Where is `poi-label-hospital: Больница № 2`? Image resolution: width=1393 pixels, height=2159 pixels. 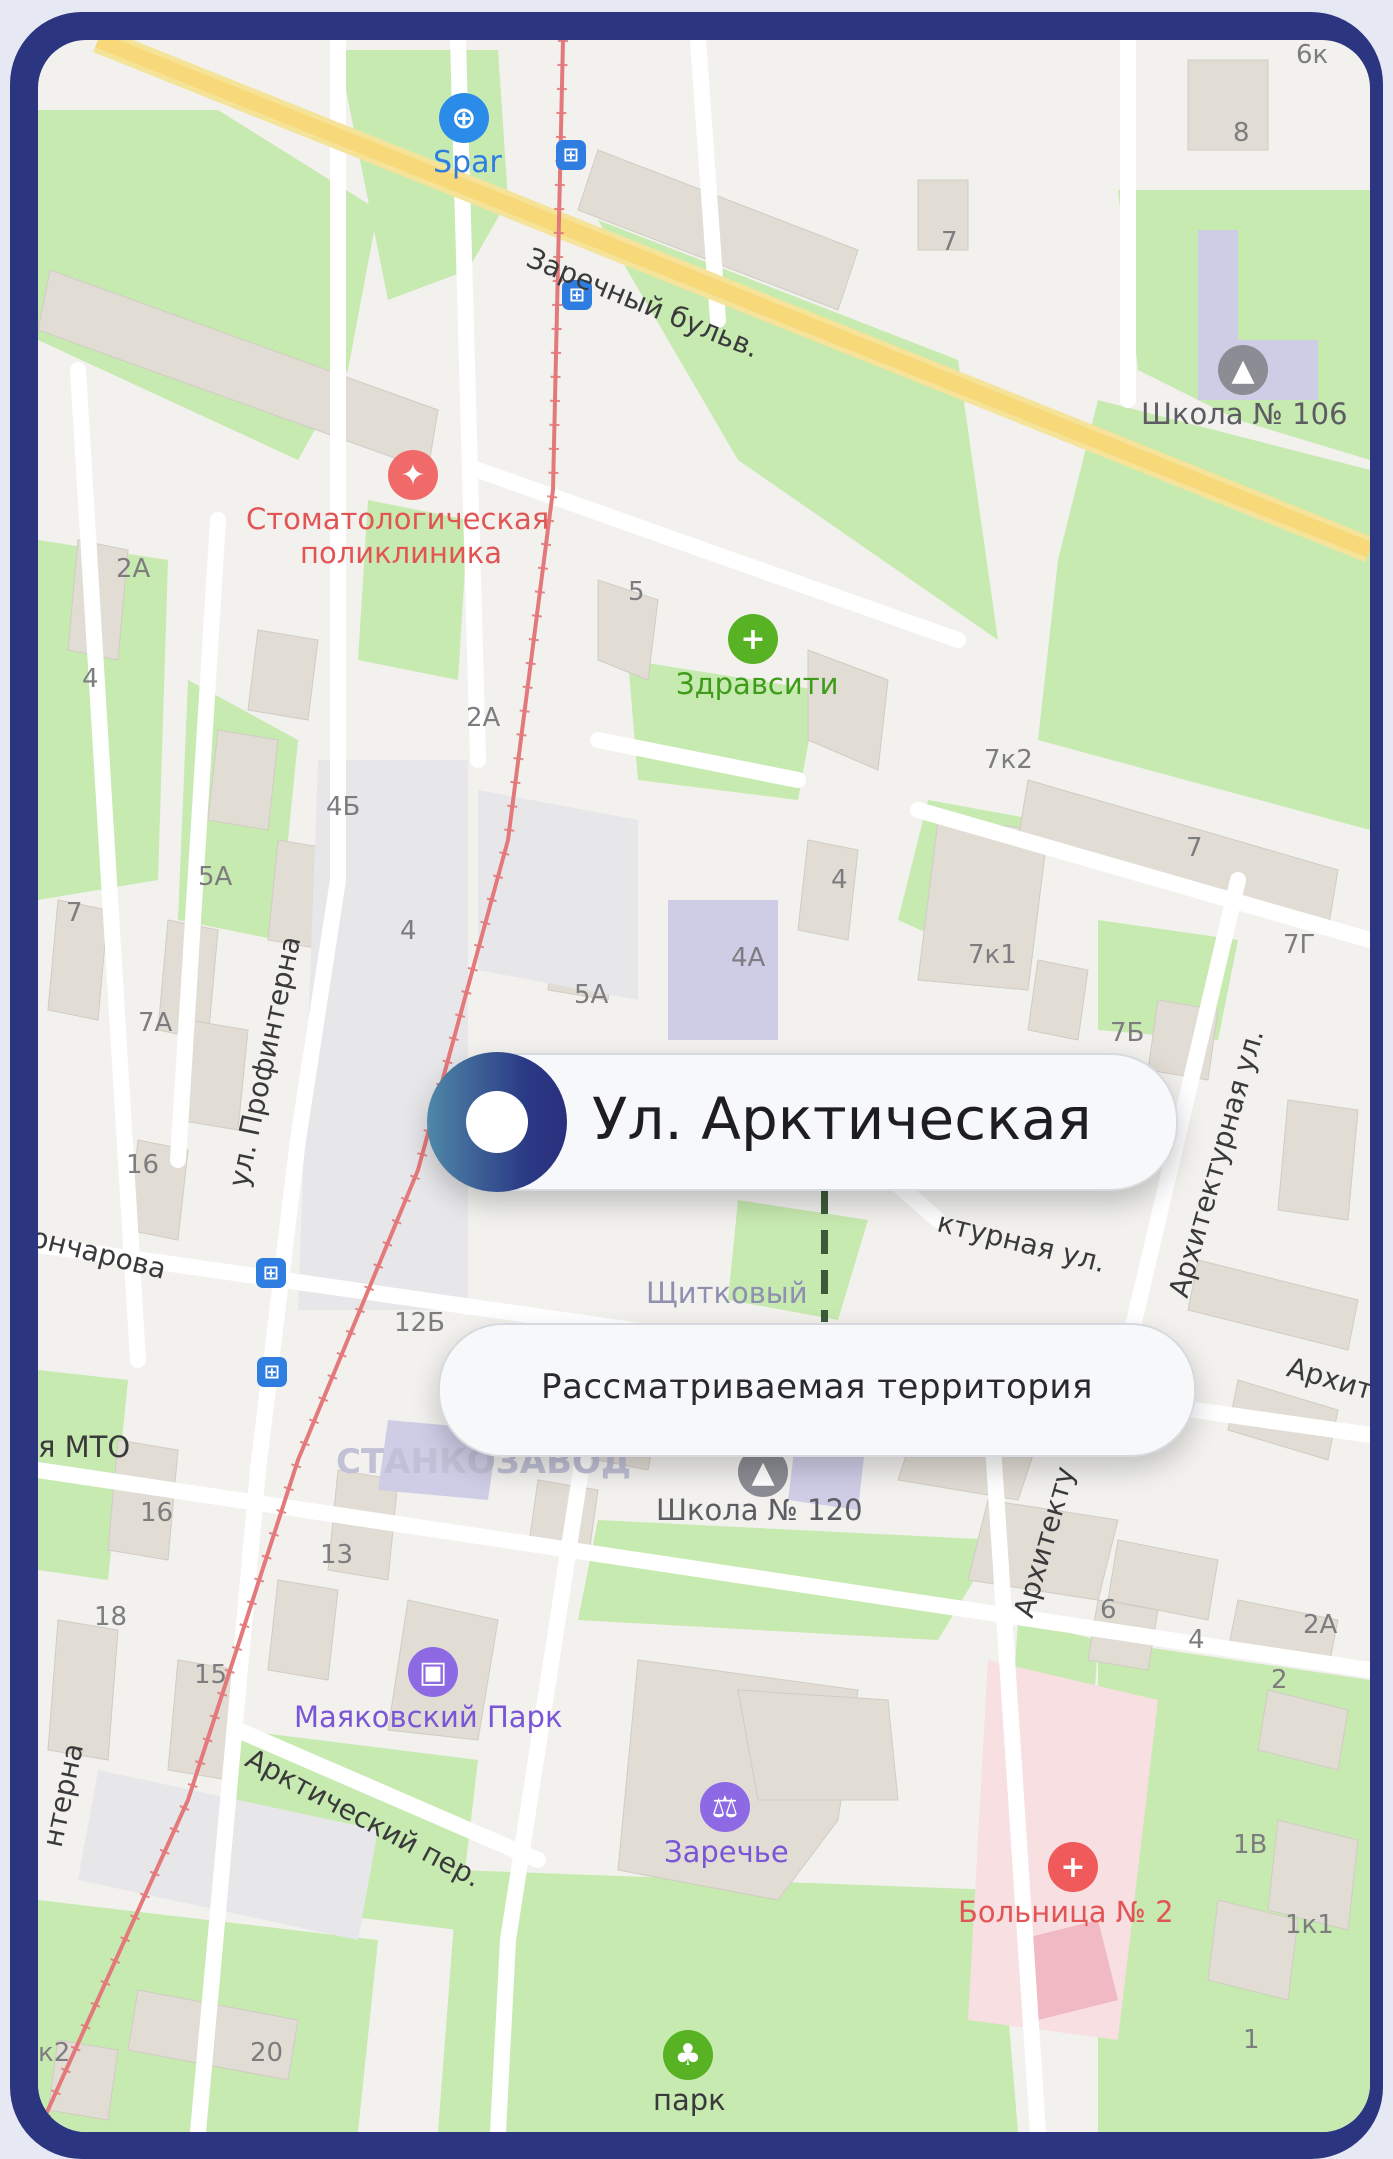
poi-label-hospital: Больница № 2 is located at coordinates (1066, 1912).